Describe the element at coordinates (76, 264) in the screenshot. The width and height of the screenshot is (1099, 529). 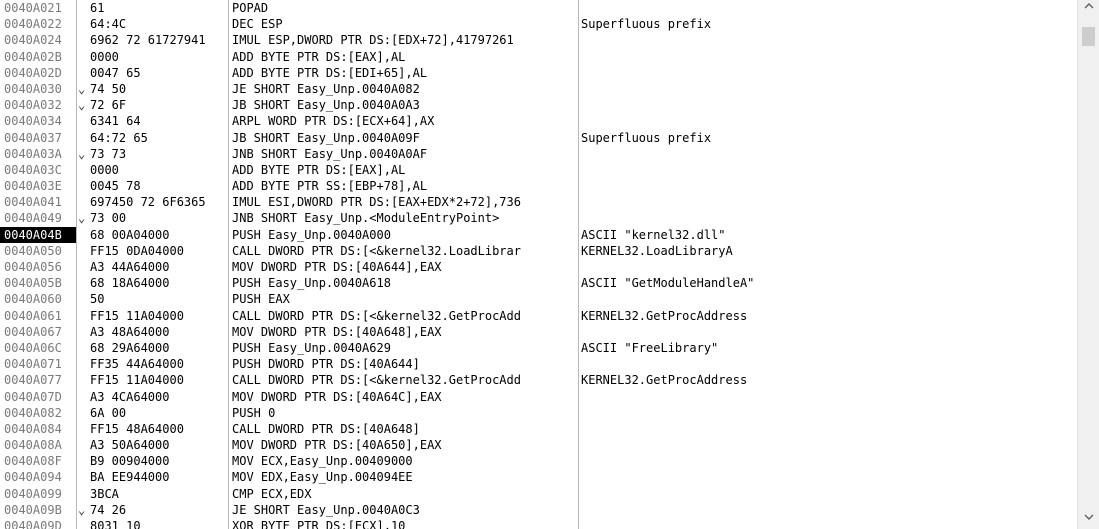
I see `column-separator-address` at that location.